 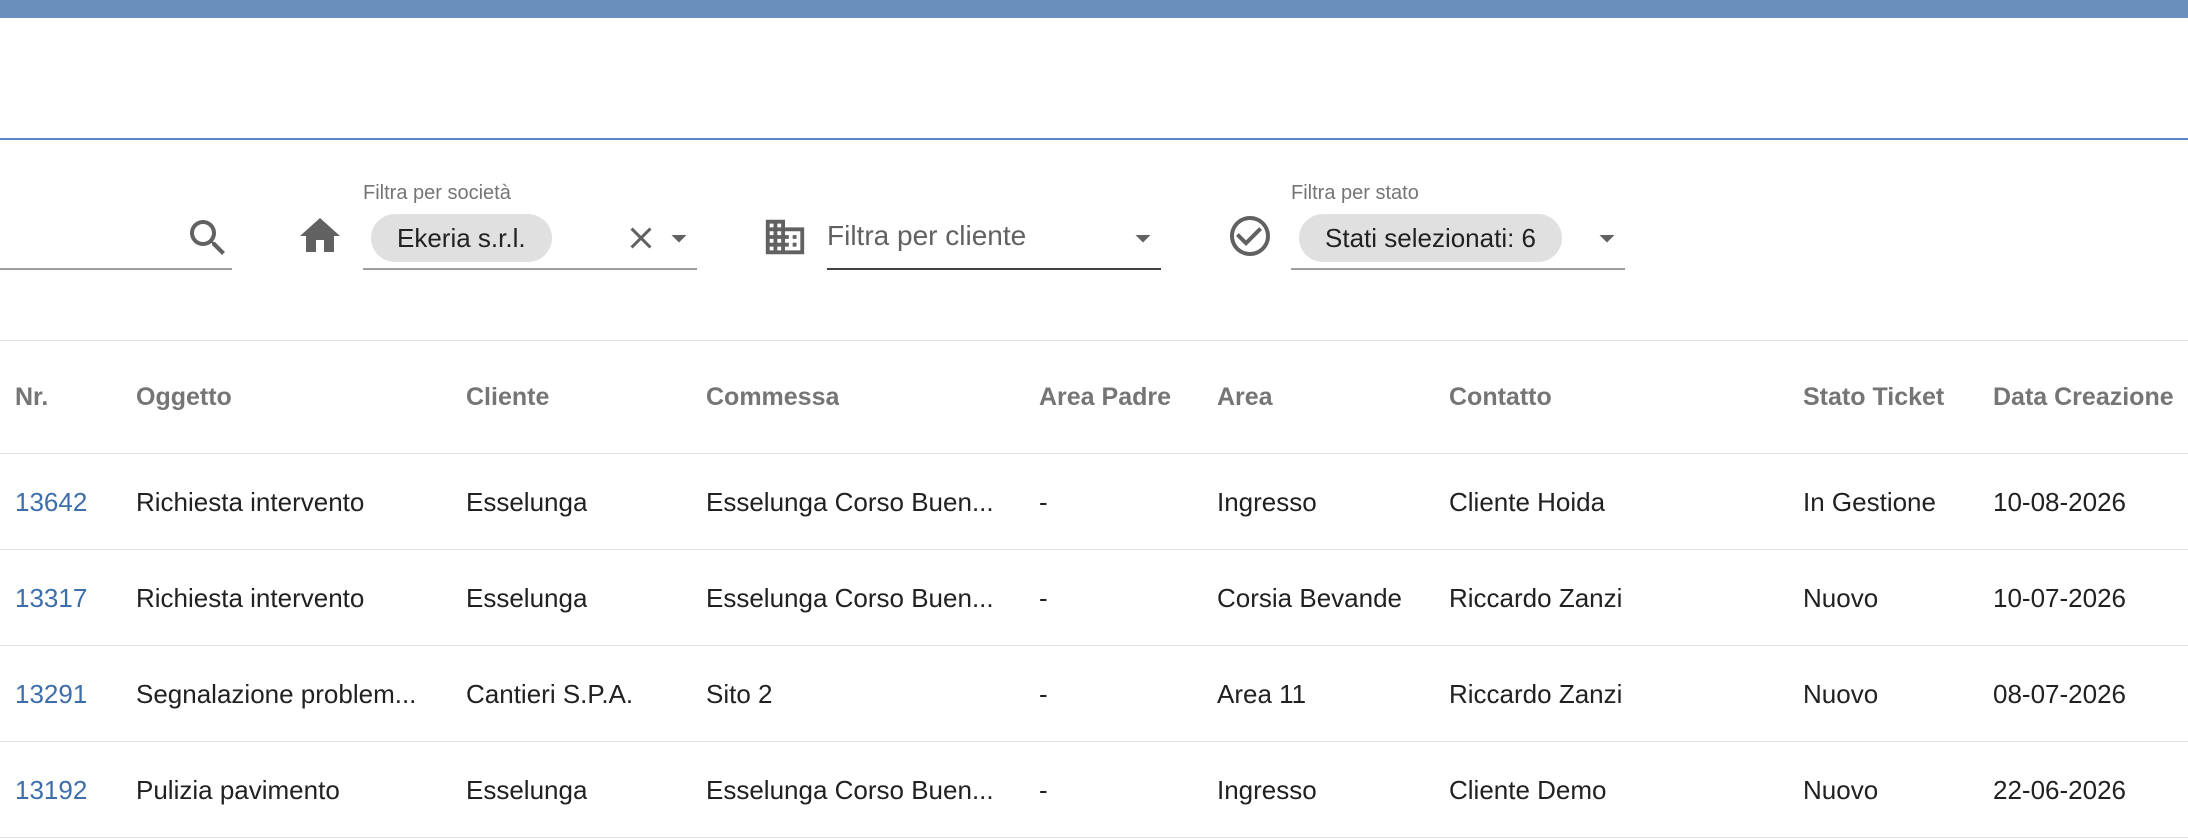 What do you see at coordinates (1094, 9) in the screenshot?
I see `top-app-bar` at bounding box center [1094, 9].